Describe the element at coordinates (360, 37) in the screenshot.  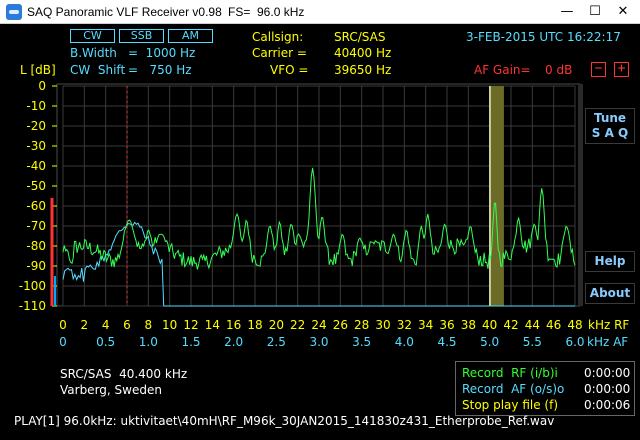
I see `callsign-value: SRC/SAS` at that location.